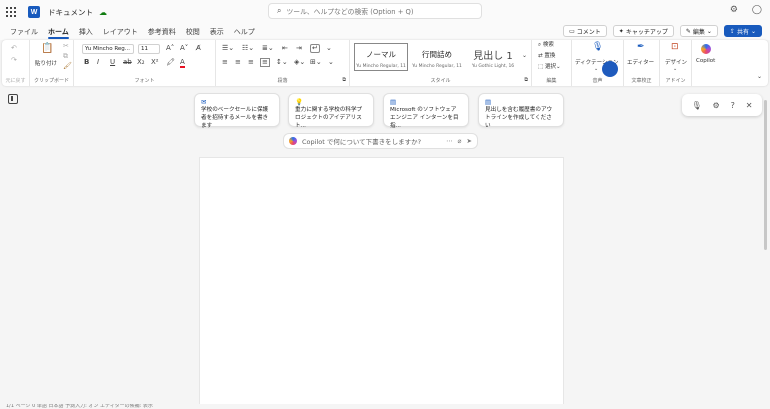 The image size is (770, 409). Describe the element at coordinates (237, 111) in the screenshot. I see `suggestion-card: ✉ 学校のベークセールに保護者を招待するメールを書きます` at that location.